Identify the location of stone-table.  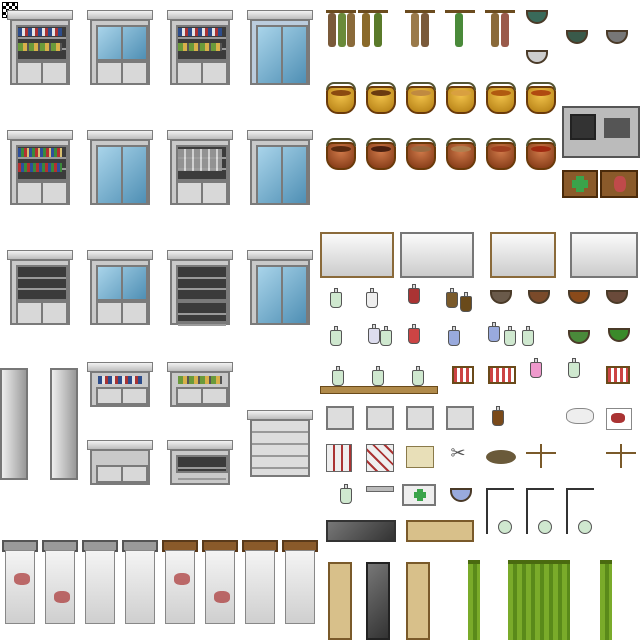
(361, 531).